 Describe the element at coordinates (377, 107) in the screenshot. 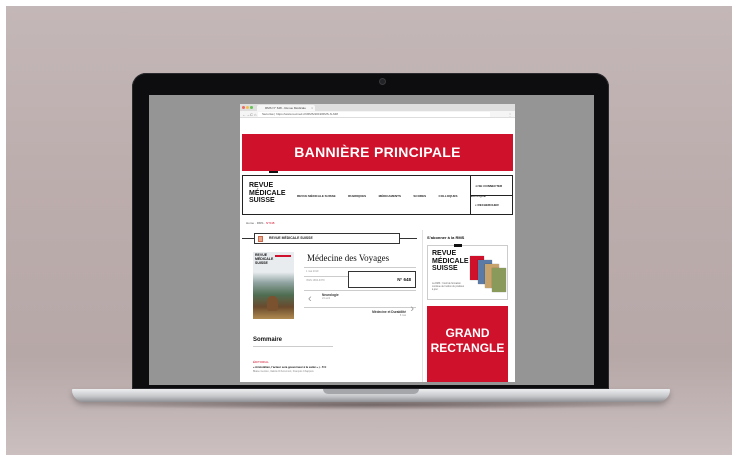

I see `browser-tab-bar: RMS N° 648 - Revue Médicale ×` at that location.